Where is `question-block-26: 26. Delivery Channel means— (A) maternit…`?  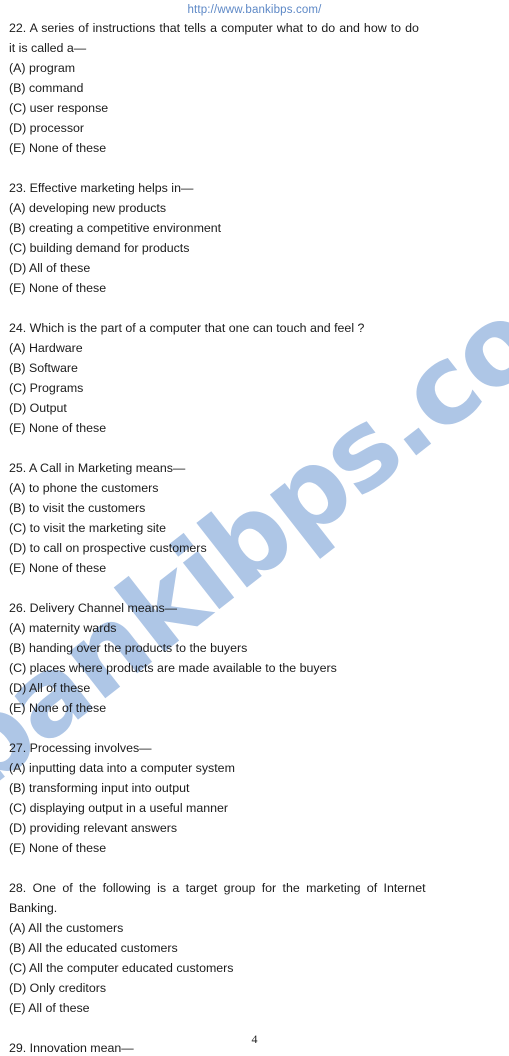 question-block-26: 26. Delivery Channel means— (A) maternit… is located at coordinates (254, 658).